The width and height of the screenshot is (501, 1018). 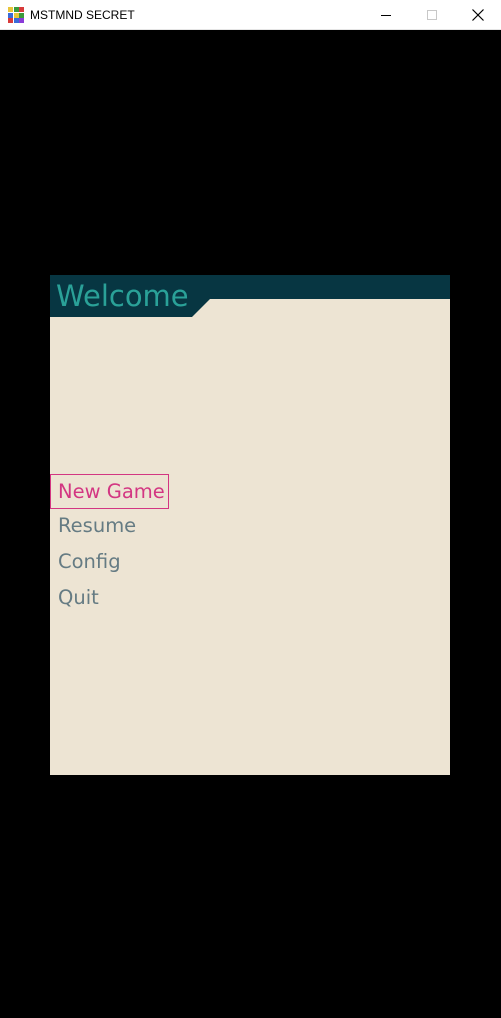 I want to click on menu-item-resume: Resume, so click(x=109, y=527).